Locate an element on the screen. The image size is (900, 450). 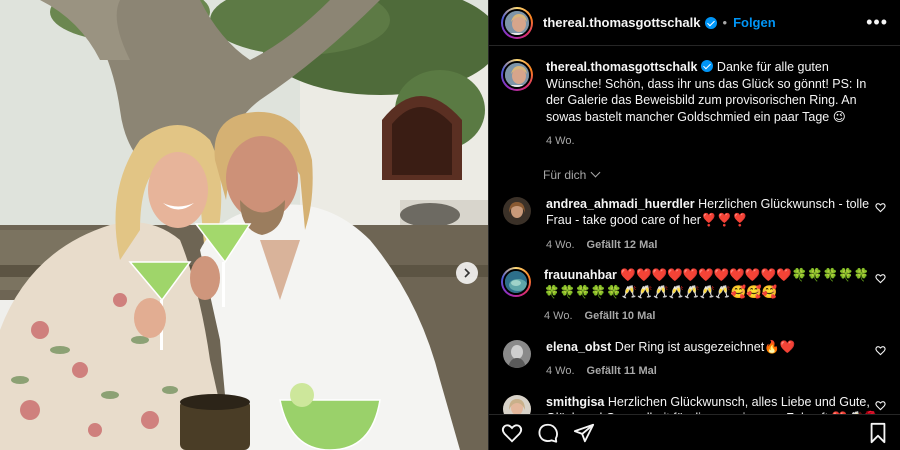
caption-username: thereal.thomasgottschalk is located at coordinates (621, 67).